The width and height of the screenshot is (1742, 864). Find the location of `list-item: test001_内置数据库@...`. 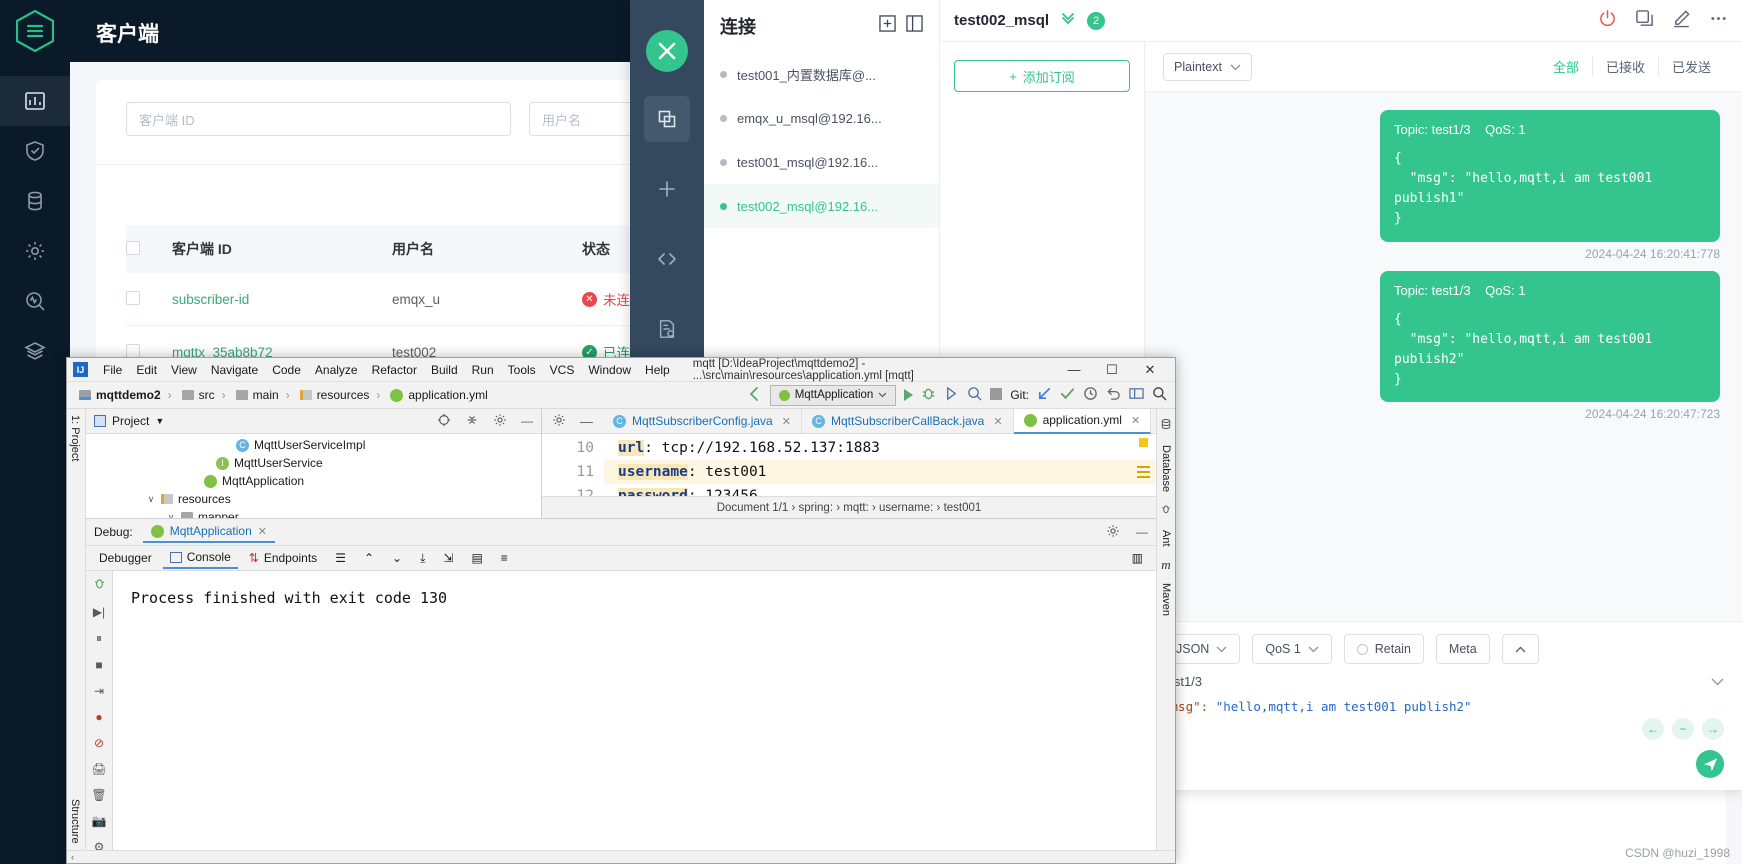

list-item: test001_内置数据库@... is located at coordinates (821, 74).